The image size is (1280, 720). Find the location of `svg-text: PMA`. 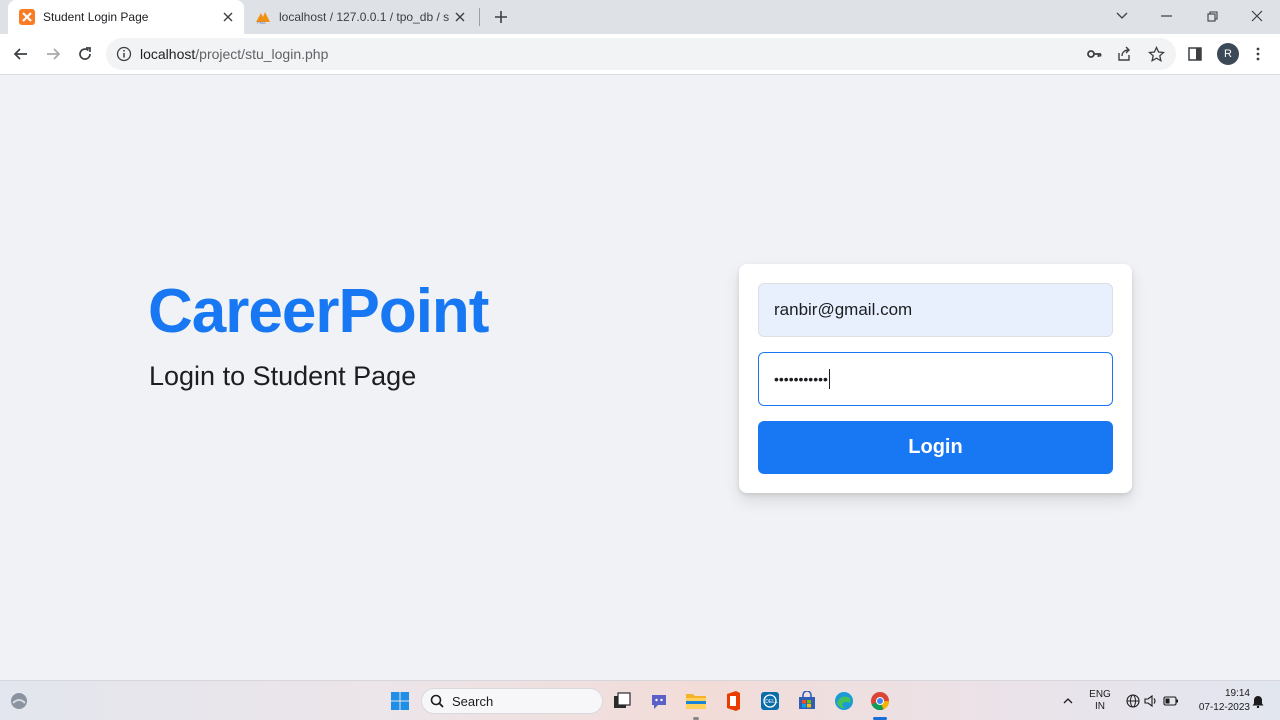

svg-text: PMA is located at coordinates (261, 22).